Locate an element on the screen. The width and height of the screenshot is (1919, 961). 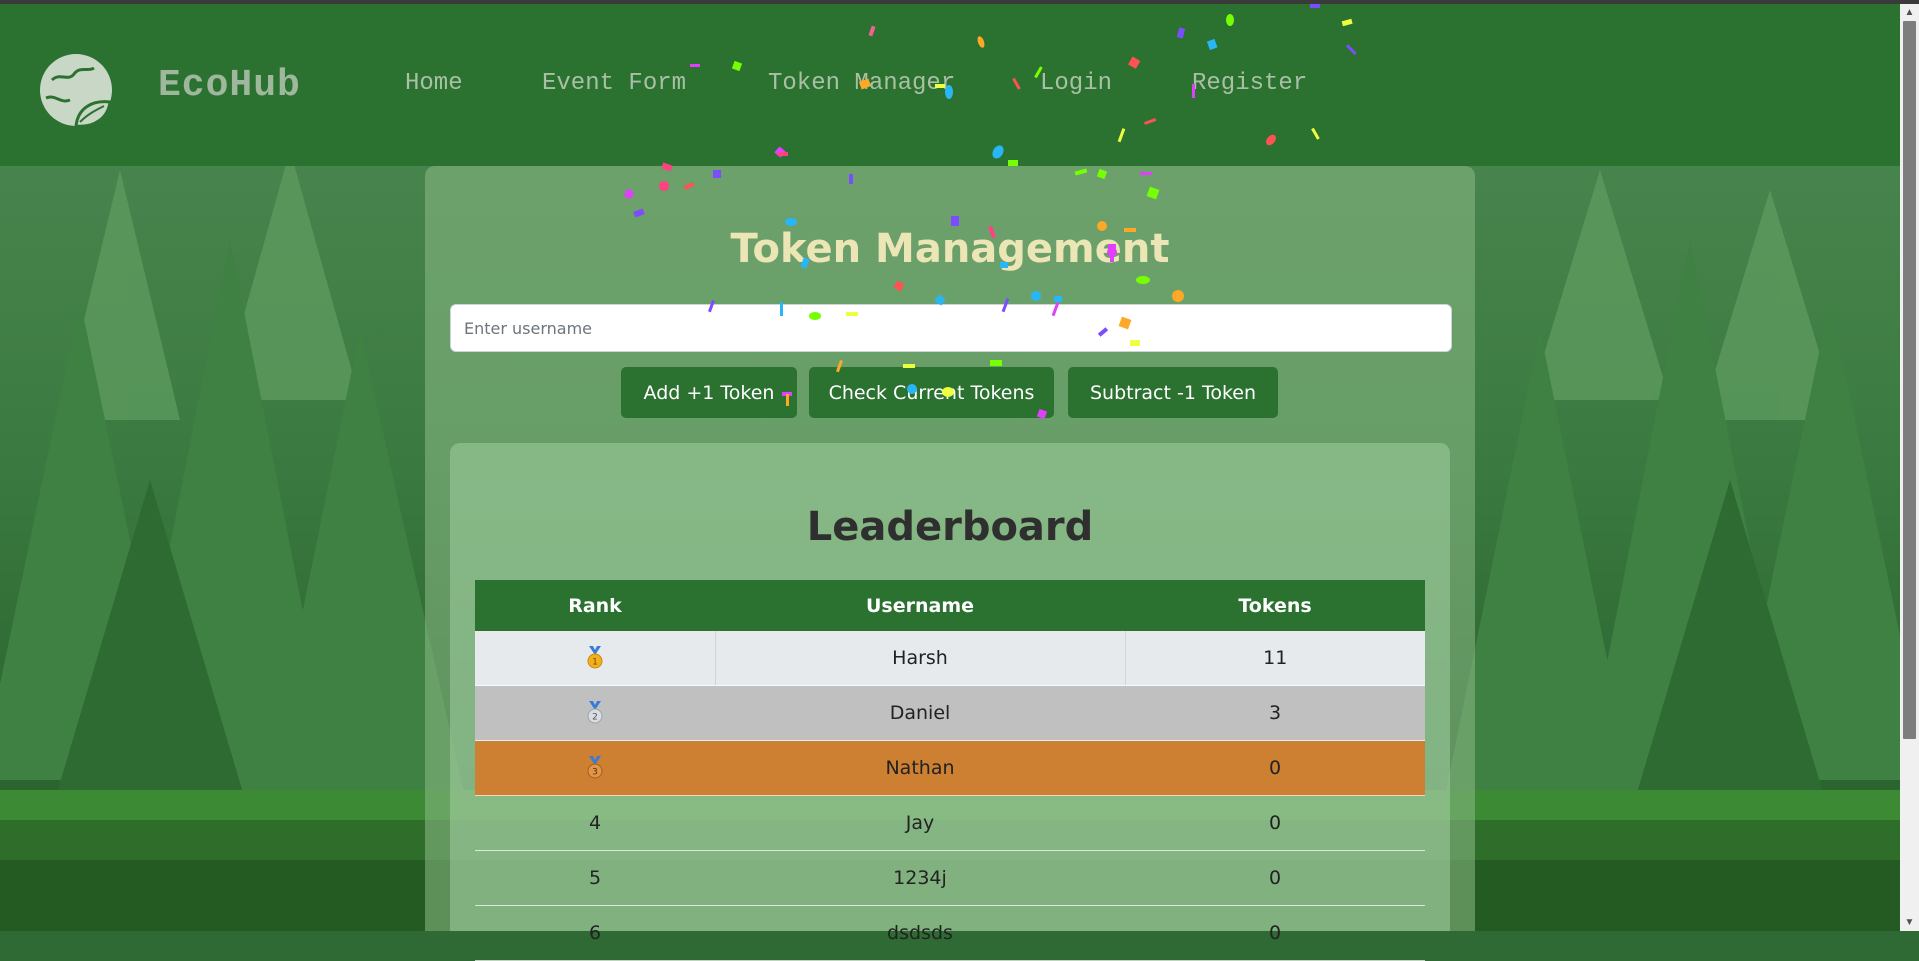
nav-link-event-form: Event Form is located at coordinates (614, 83).